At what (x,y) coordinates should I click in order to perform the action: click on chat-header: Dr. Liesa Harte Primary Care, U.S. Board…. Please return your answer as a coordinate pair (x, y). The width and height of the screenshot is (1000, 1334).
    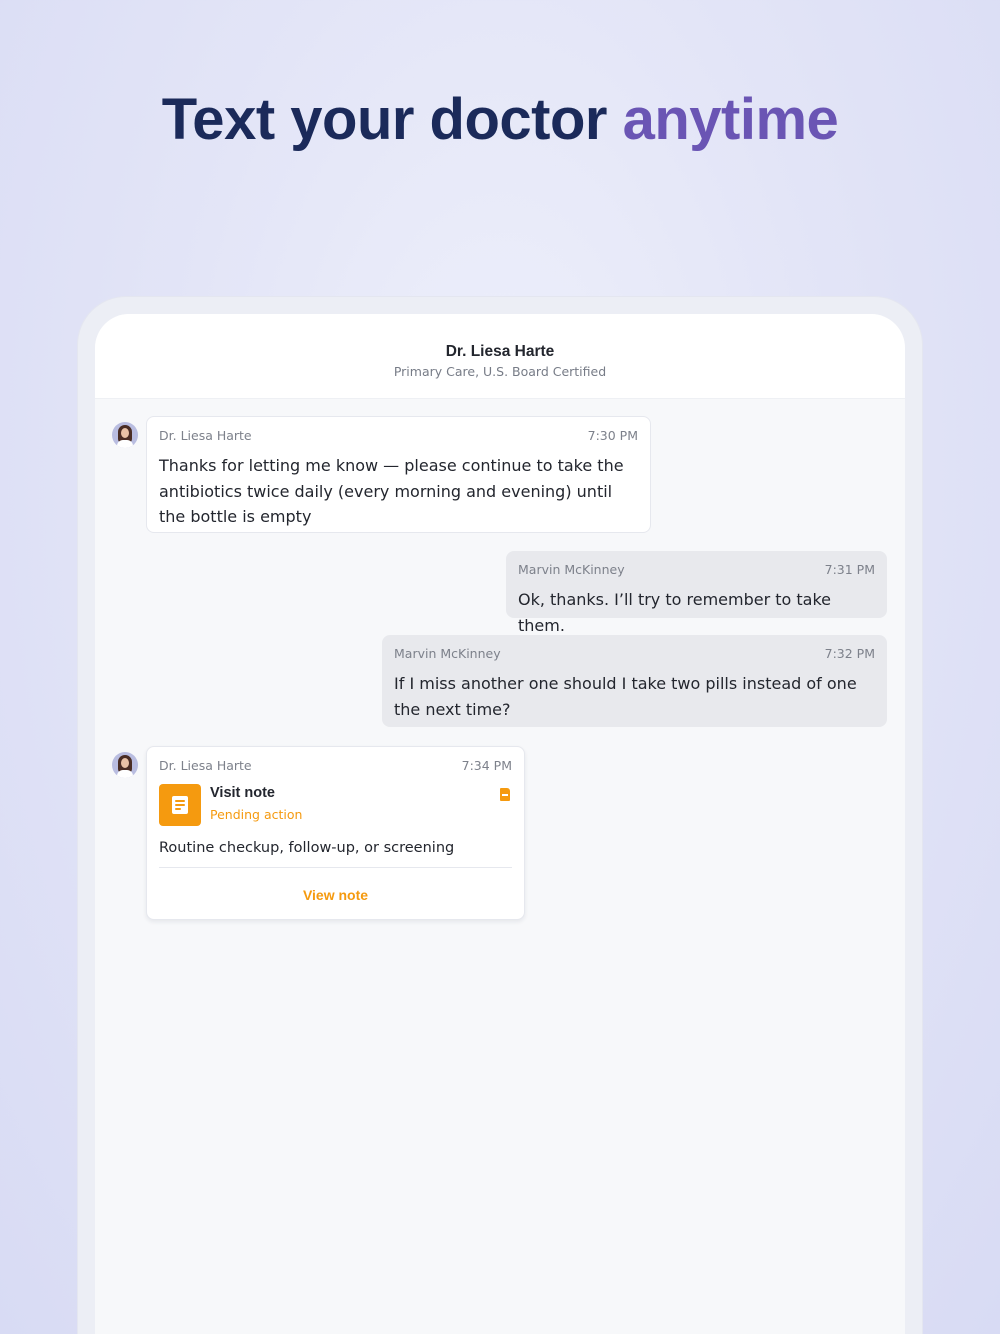
    Looking at the image, I should click on (500, 356).